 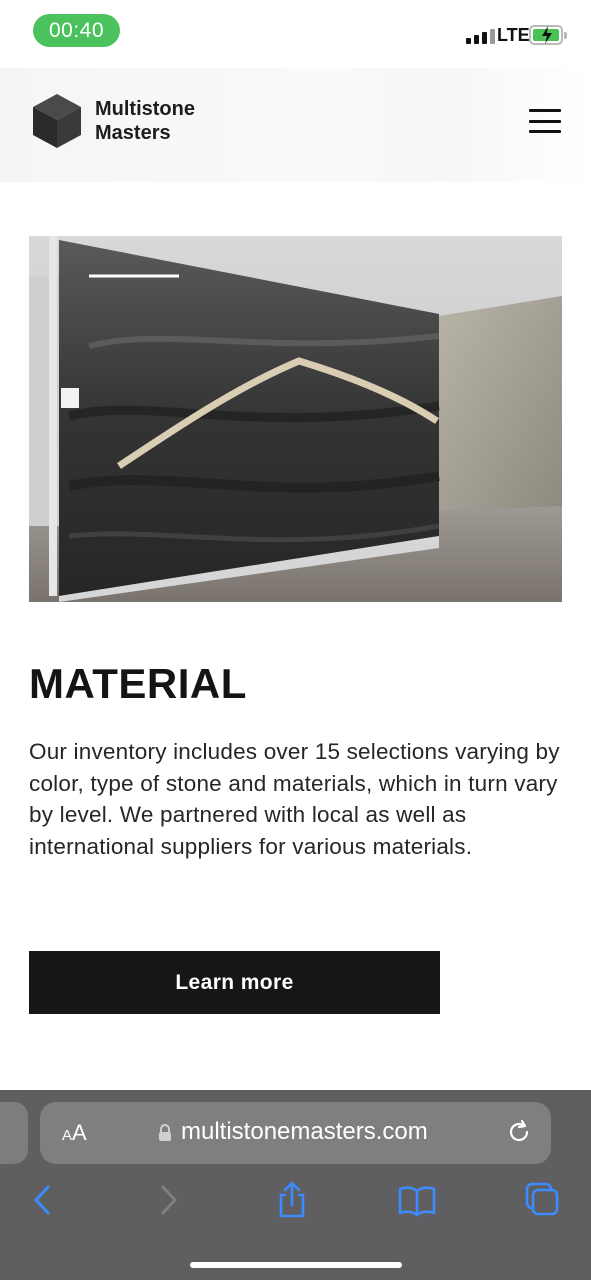 What do you see at coordinates (145, 121) in the screenshot?
I see `brand-name: Multistone Masters` at bounding box center [145, 121].